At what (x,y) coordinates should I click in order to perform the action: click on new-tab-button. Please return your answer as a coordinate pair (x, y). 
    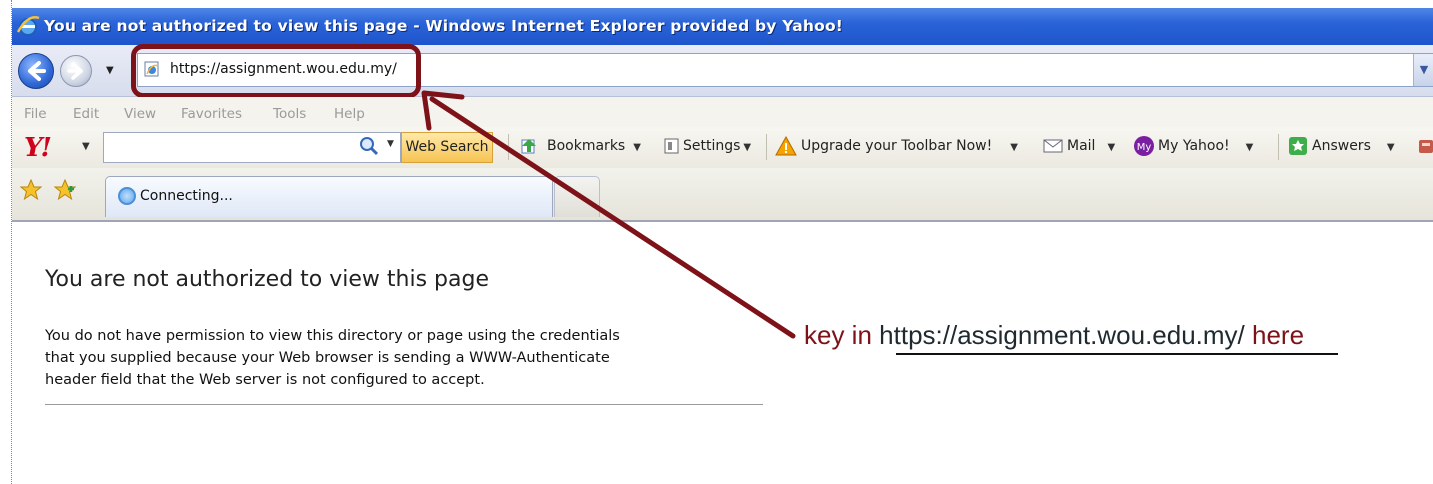
    Looking at the image, I should click on (577, 196).